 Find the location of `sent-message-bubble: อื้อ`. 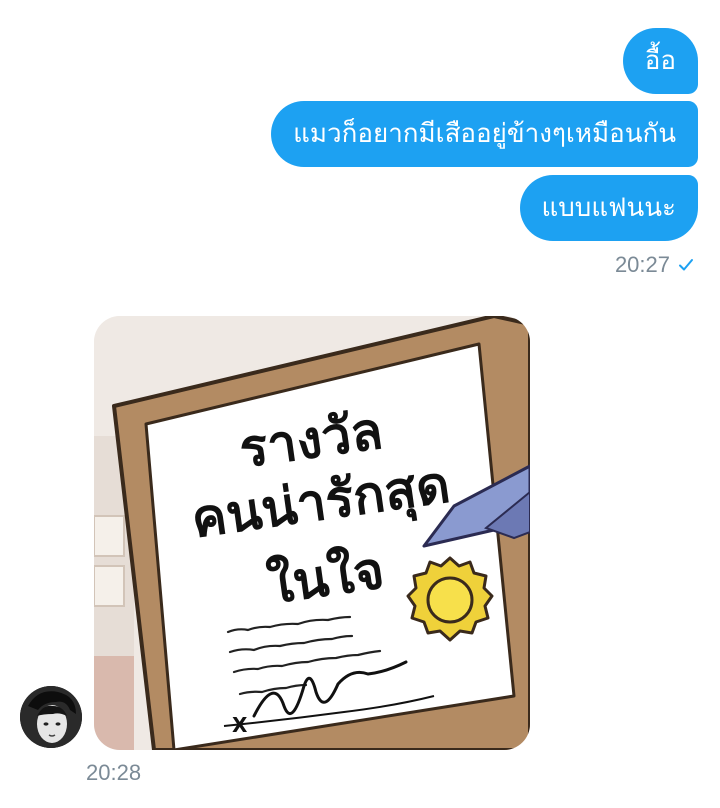

sent-message-bubble: อื้อ is located at coordinates (660, 61).